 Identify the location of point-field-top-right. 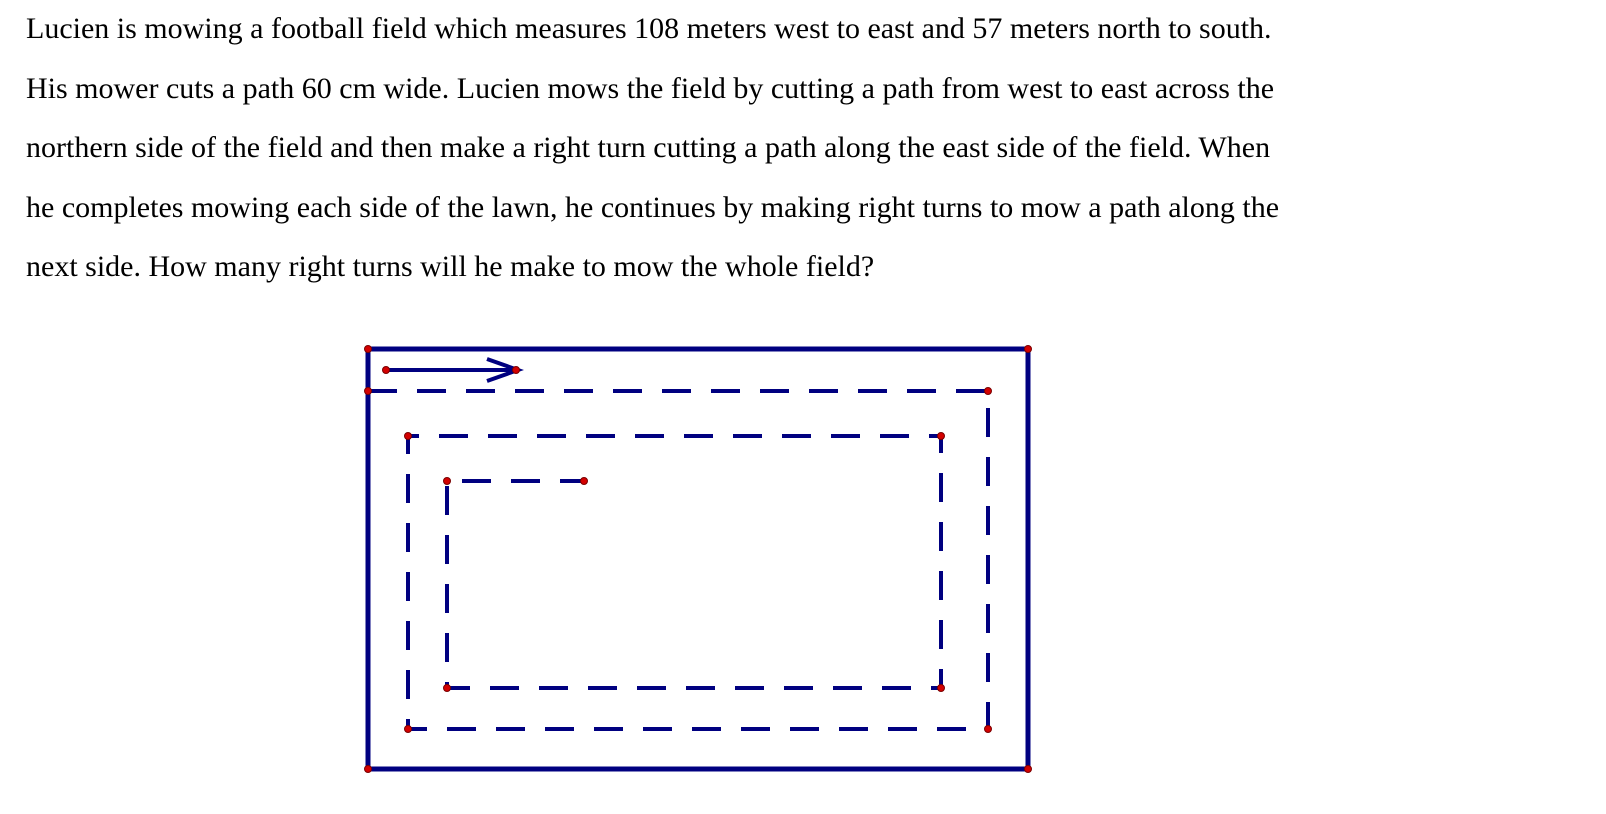
(1028, 349).